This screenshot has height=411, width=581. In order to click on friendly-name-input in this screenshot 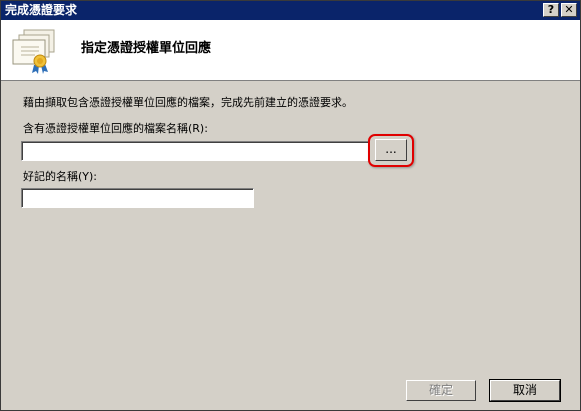, I will do `click(137, 198)`.